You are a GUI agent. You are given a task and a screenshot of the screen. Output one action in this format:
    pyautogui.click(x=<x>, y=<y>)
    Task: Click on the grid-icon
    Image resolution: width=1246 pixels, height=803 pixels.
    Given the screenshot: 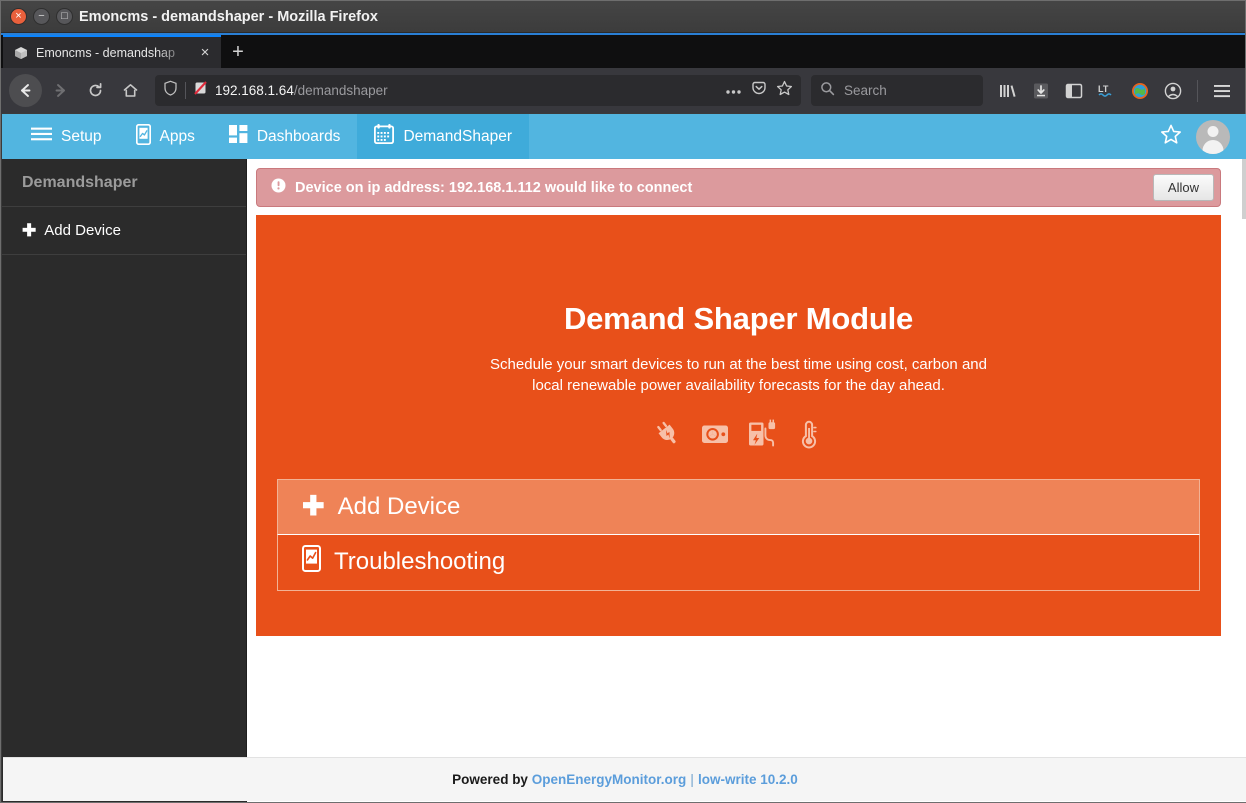 What is the action you would take?
    pyautogui.click(x=238, y=136)
    